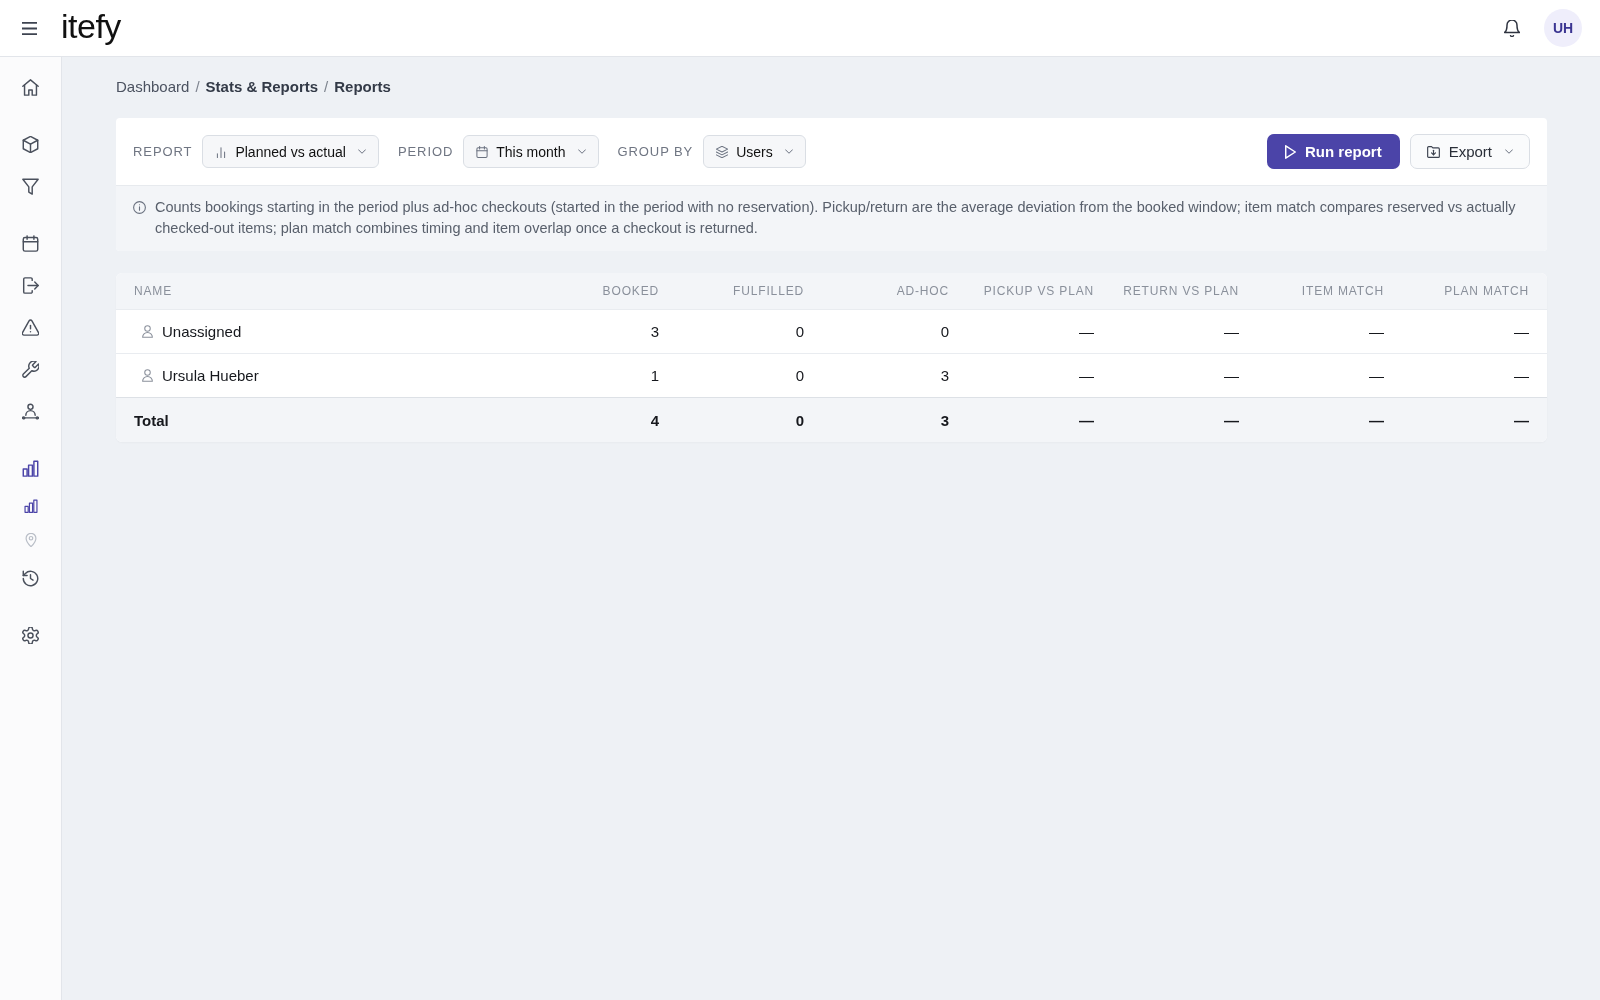  I want to click on total-cell: 3, so click(944, 420).